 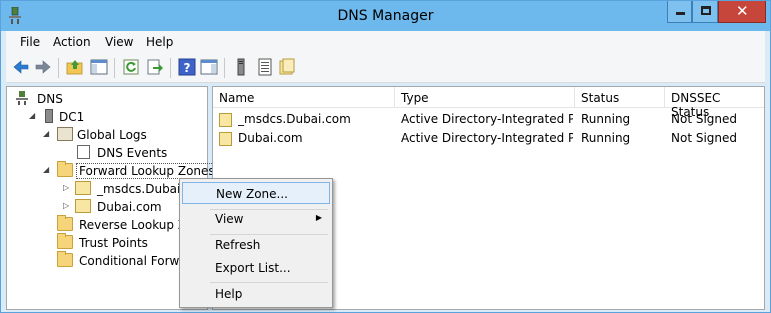 What do you see at coordinates (714, 103) in the screenshot?
I see `column-header-dnssec-status: DNSSEC Status` at bounding box center [714, 103].